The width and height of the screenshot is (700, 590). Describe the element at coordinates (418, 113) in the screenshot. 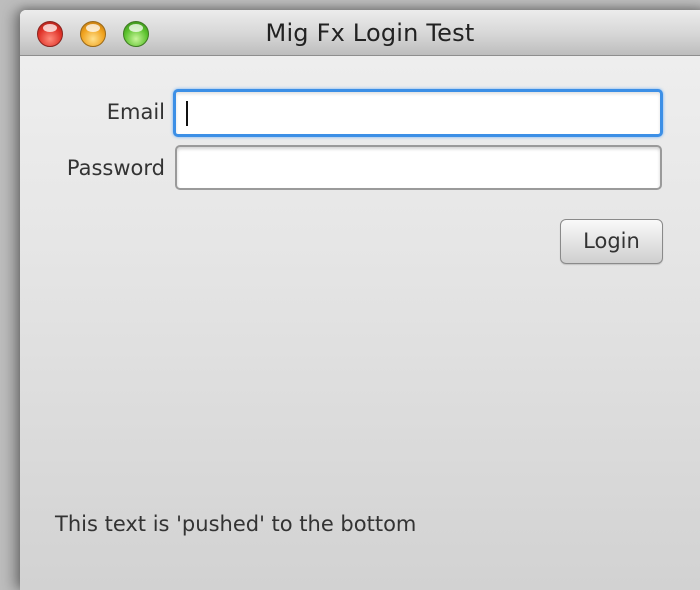

I see `email-field` at that location.